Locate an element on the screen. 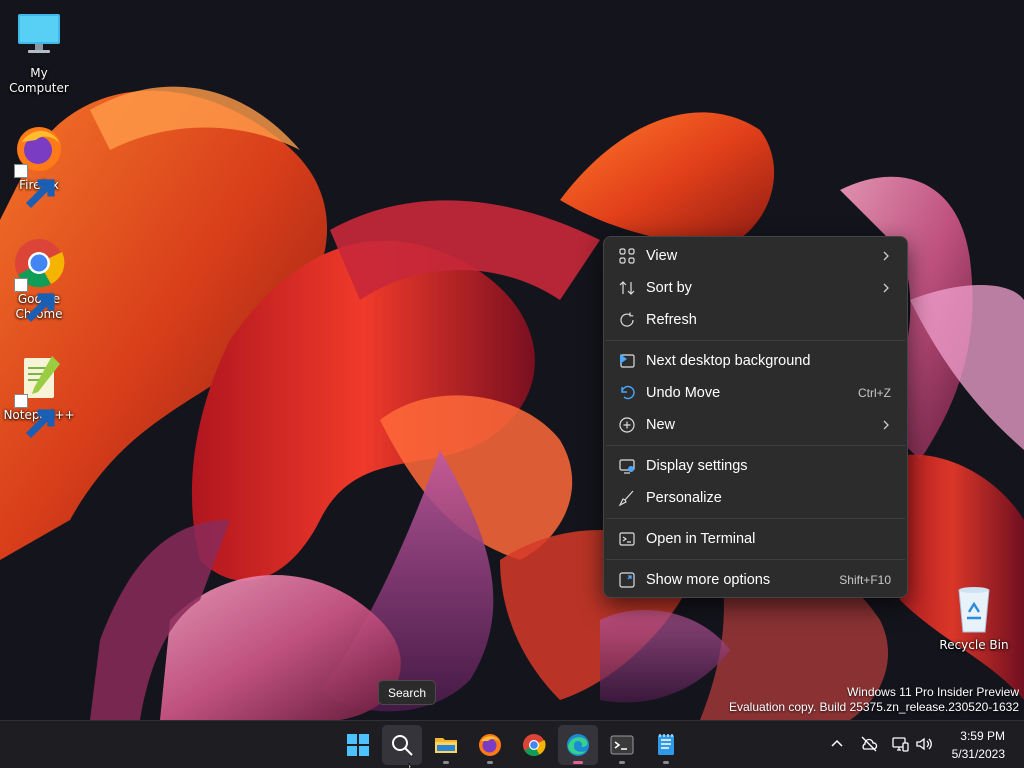  menu-item-display-settings: Display settings is located at coordinates (755, 466).